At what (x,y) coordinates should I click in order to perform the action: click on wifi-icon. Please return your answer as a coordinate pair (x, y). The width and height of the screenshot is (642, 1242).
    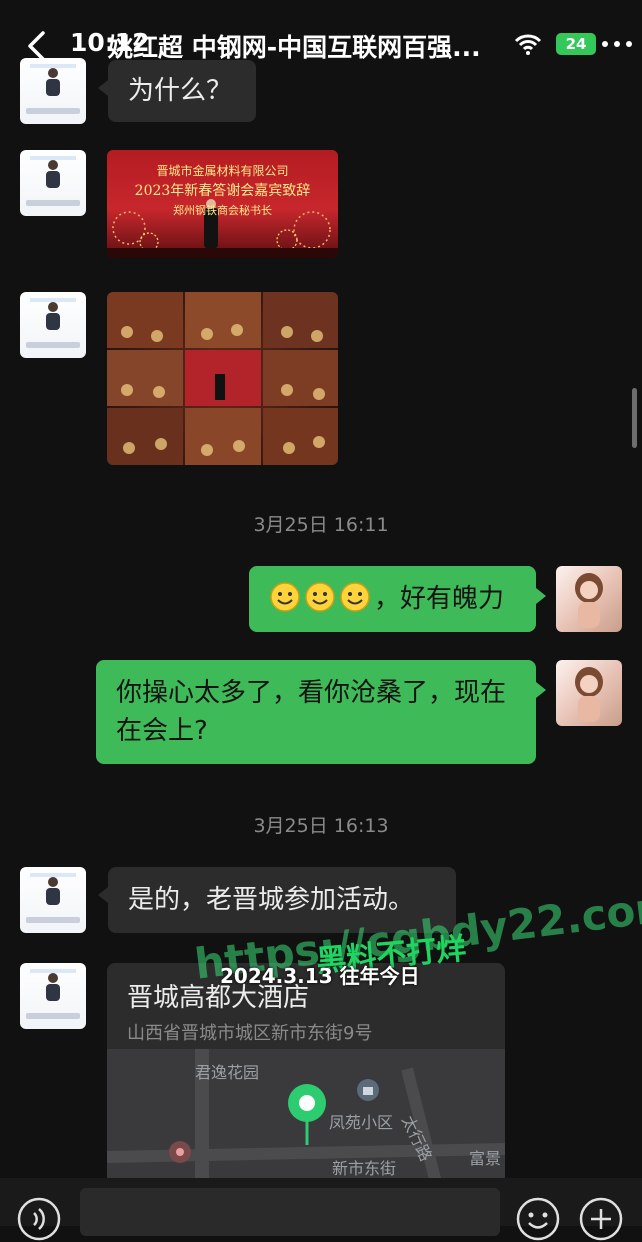
    Looking at the image, I should click on (528, 44).